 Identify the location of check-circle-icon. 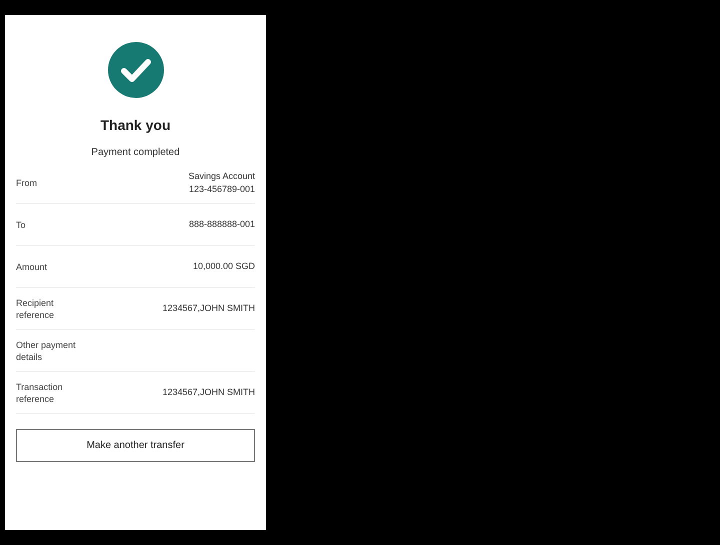
(136, 70).